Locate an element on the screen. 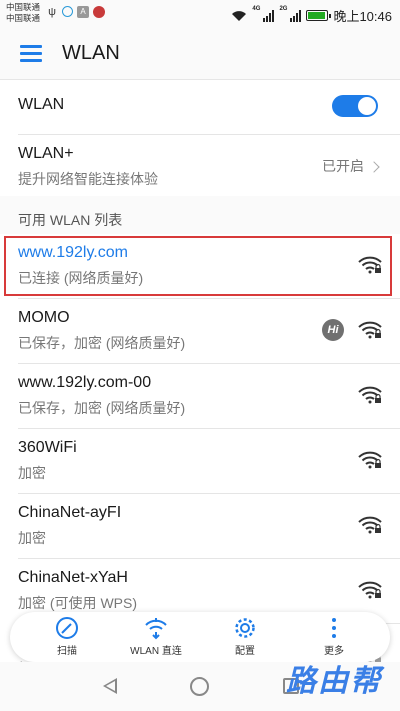  network-row: MOMO 已保存，加密 (网络质量好) Hi is located at coordinates (200, 331).